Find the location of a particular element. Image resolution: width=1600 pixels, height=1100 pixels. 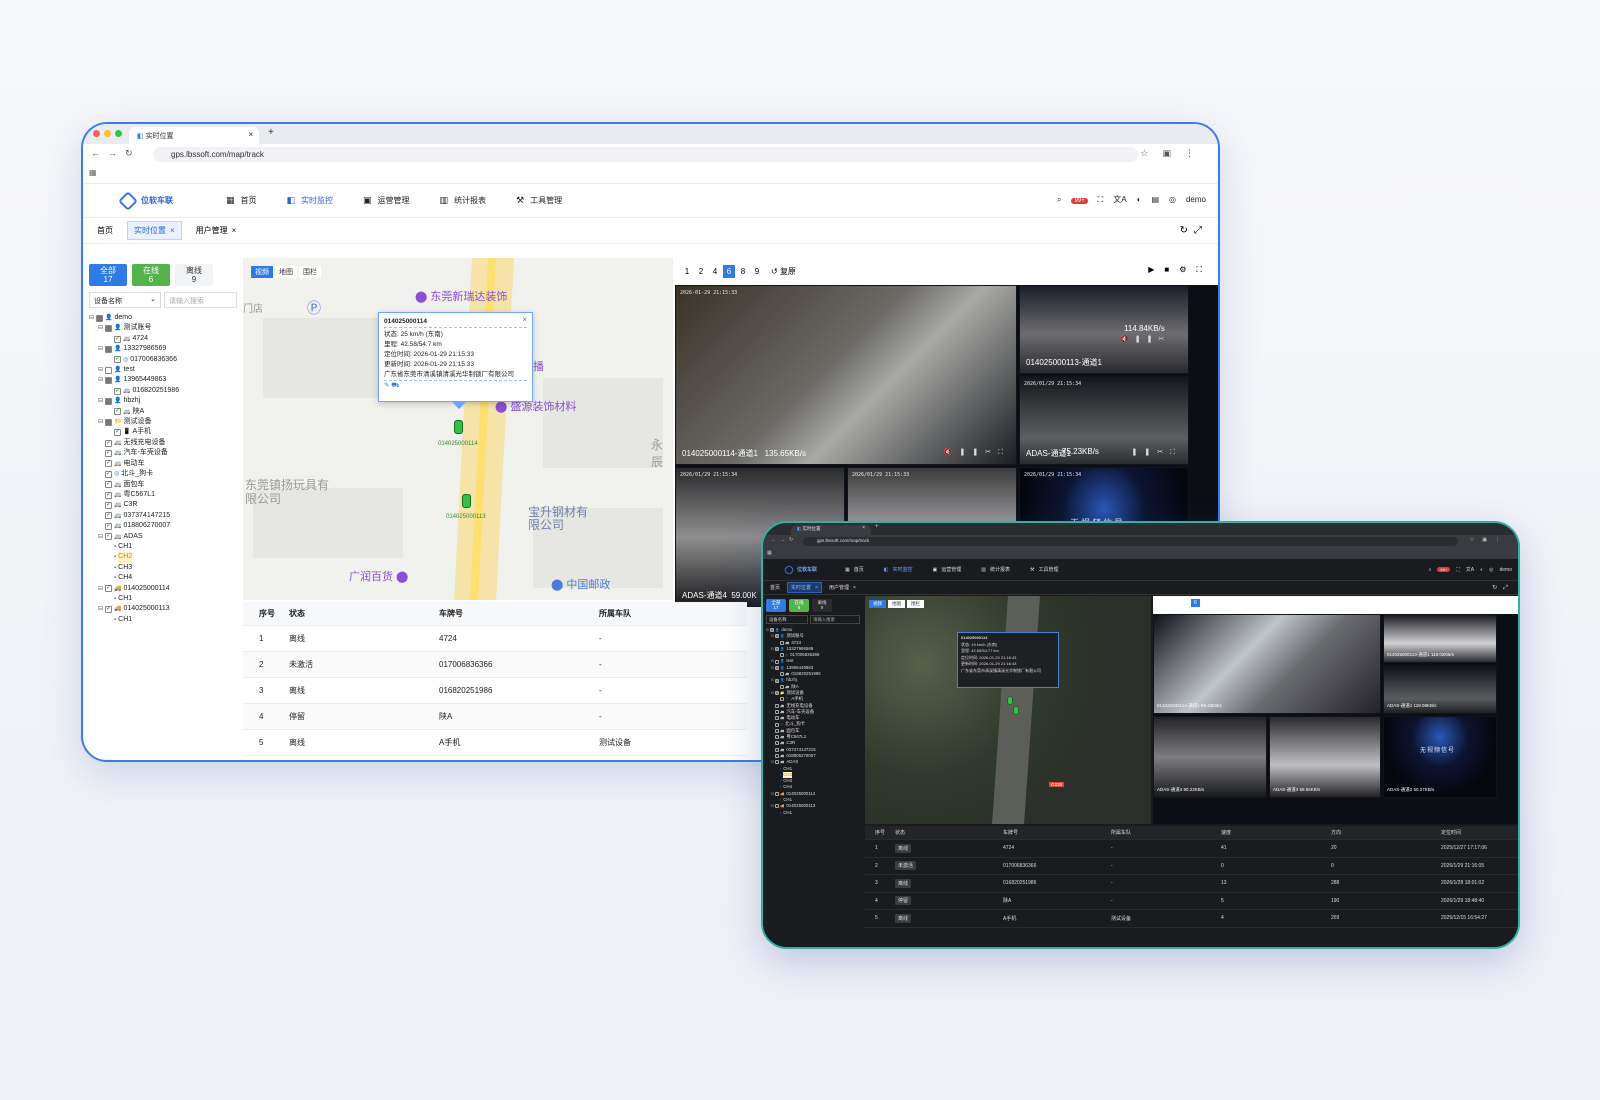

maximize-dot is located at coordinates (118, 133).